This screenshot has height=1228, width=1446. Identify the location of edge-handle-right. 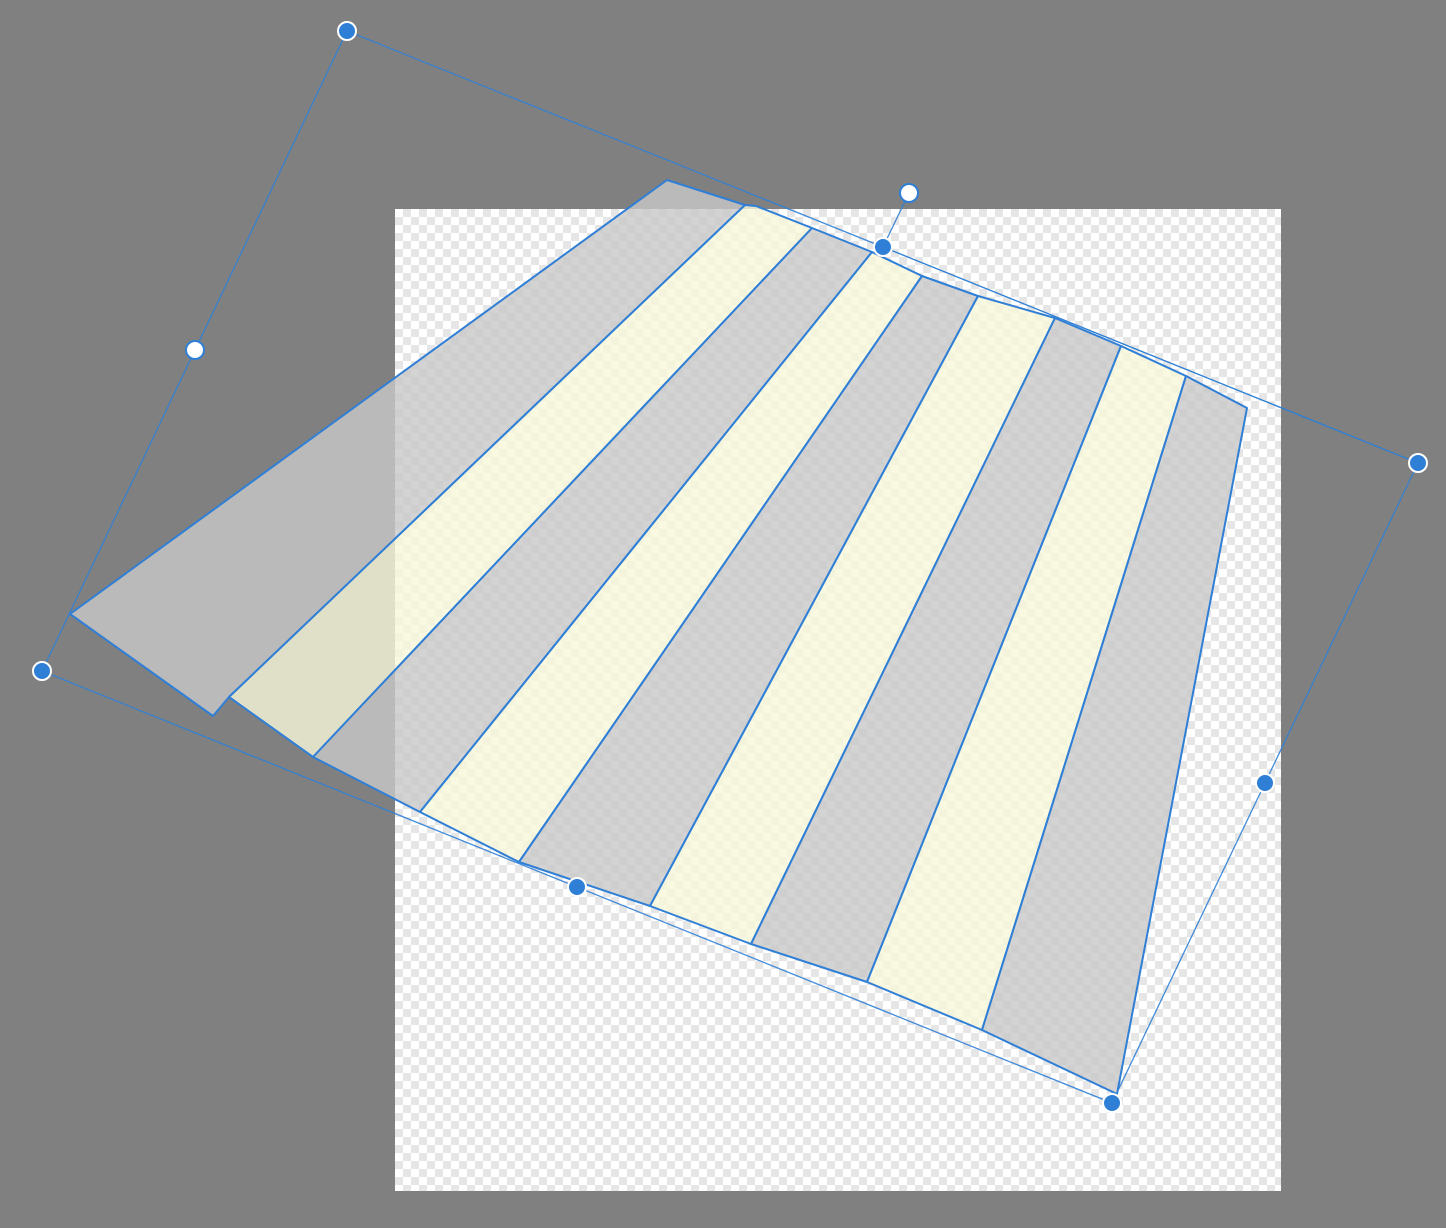
(1265, 783).